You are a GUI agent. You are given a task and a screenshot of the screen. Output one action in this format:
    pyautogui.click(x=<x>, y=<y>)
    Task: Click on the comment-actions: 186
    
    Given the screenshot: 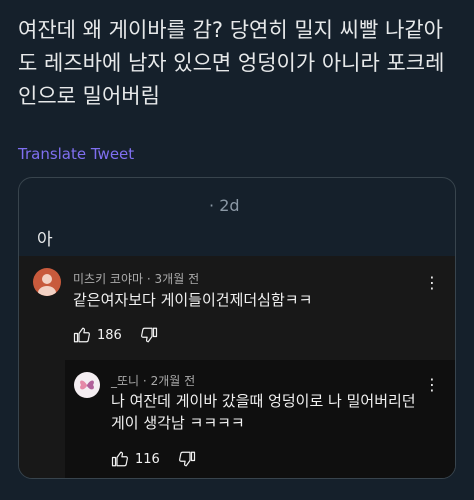 What is the action you would take?
    pyautogui.click(x=115, y=335)
    